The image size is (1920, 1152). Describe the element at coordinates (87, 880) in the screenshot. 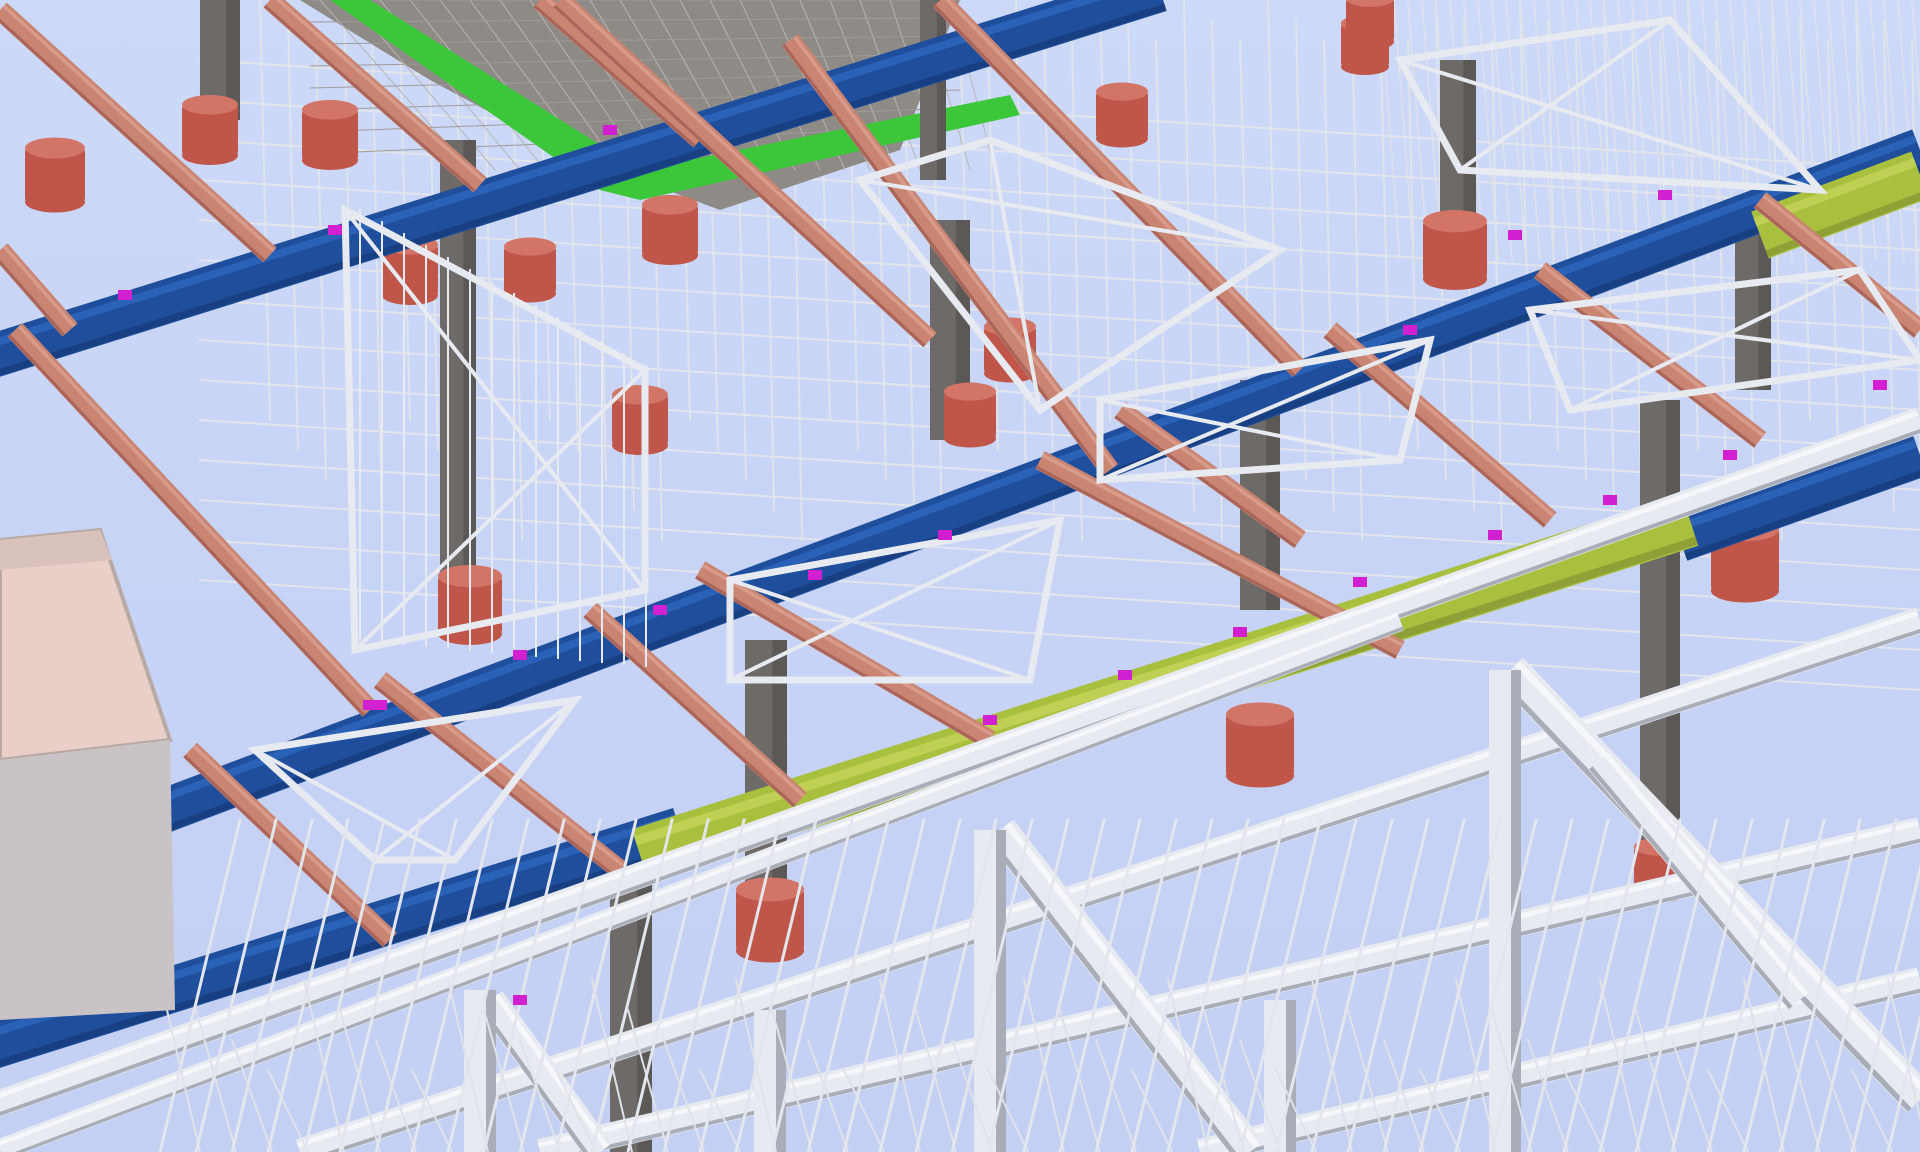

I see `wall-block-front` at that location.